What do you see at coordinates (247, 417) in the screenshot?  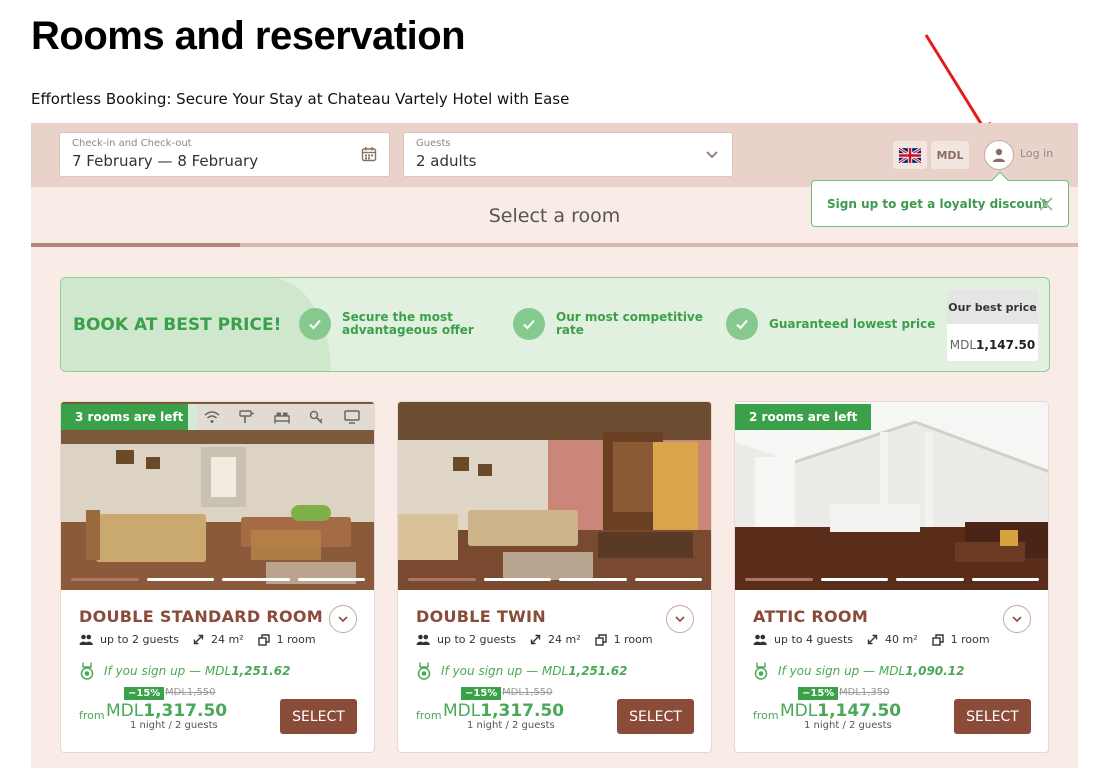 I see `hair-dryer-icon` at bounding box center [247, 417].